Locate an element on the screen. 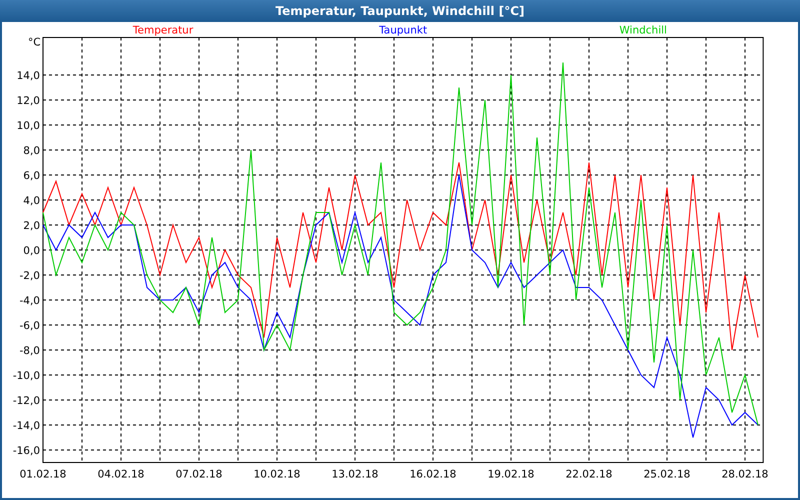  axis-unit: °C is located at coordinates (34, 42).